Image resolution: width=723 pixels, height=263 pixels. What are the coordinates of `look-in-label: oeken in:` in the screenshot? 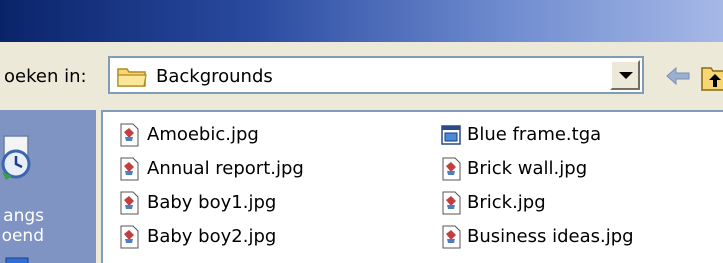 It's located at (45, 76).